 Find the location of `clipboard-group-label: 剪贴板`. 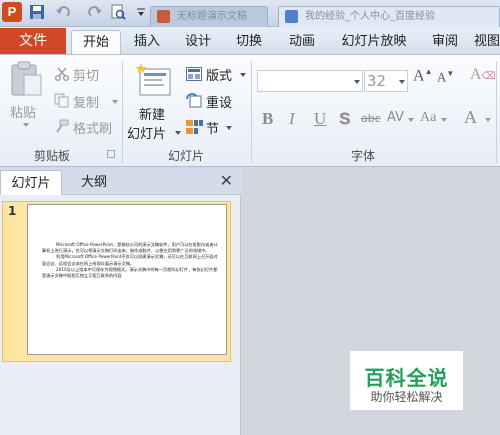

clipboard-group-label: 剪贴板 is located at coordinates (51, 156).